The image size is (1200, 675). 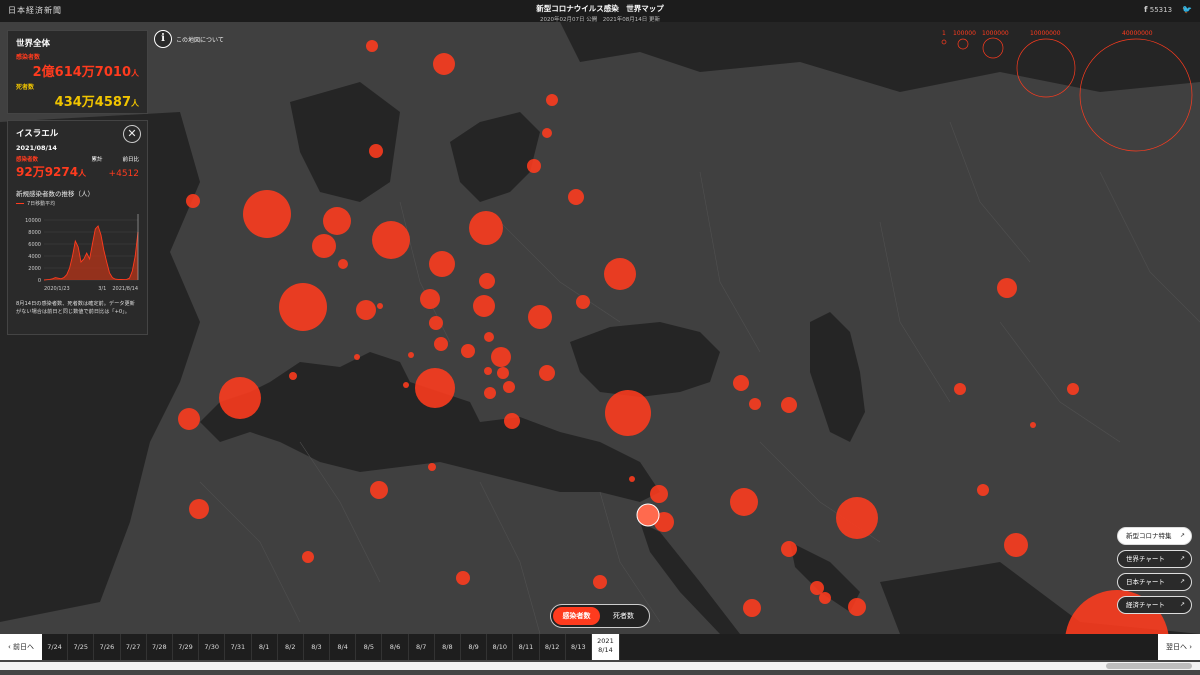 I want to click on timeline-day: 7/27, so click(x=134, y=647).